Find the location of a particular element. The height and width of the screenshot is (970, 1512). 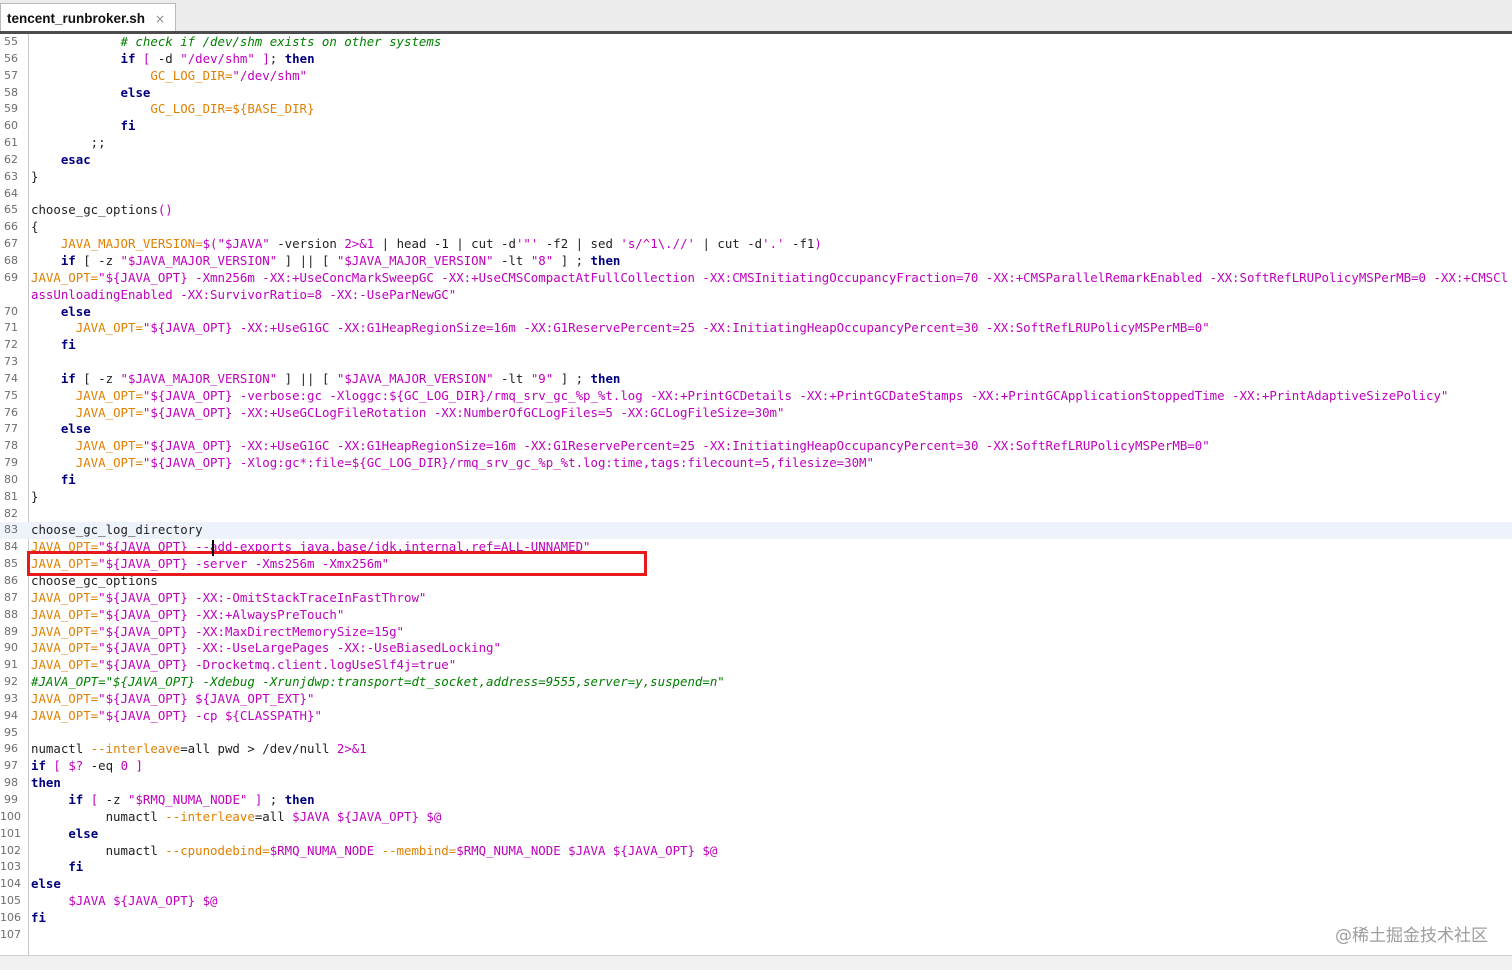

code-line: 103 fi is located at coordinates (756, 867).